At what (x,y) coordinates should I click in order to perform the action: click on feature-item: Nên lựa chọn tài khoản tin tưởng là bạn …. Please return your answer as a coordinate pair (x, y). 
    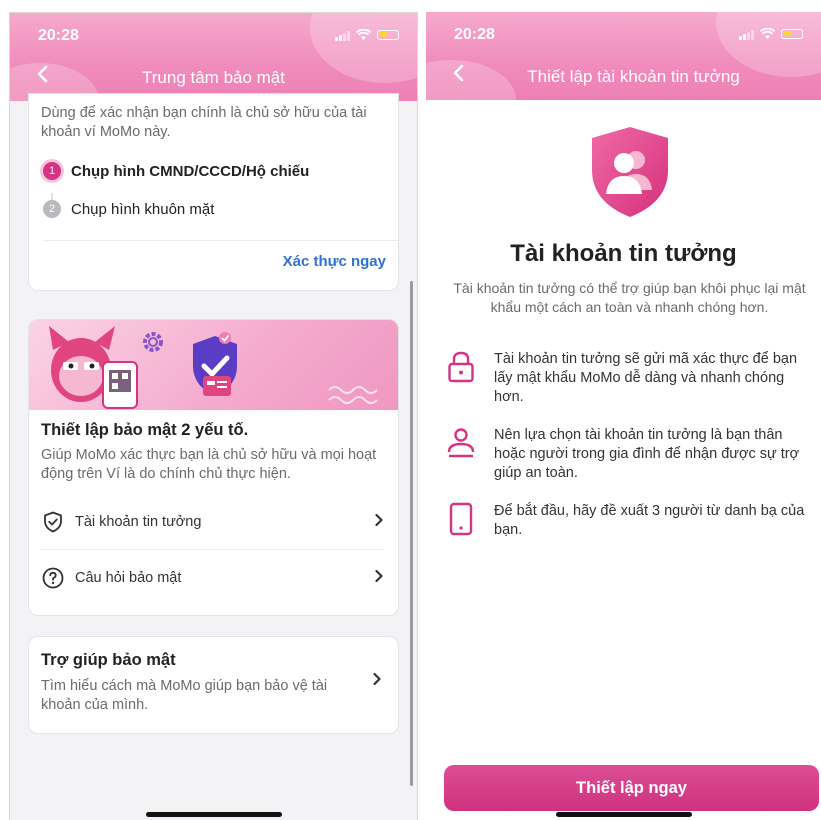
    Looking at the image, I should click on (627, 454).